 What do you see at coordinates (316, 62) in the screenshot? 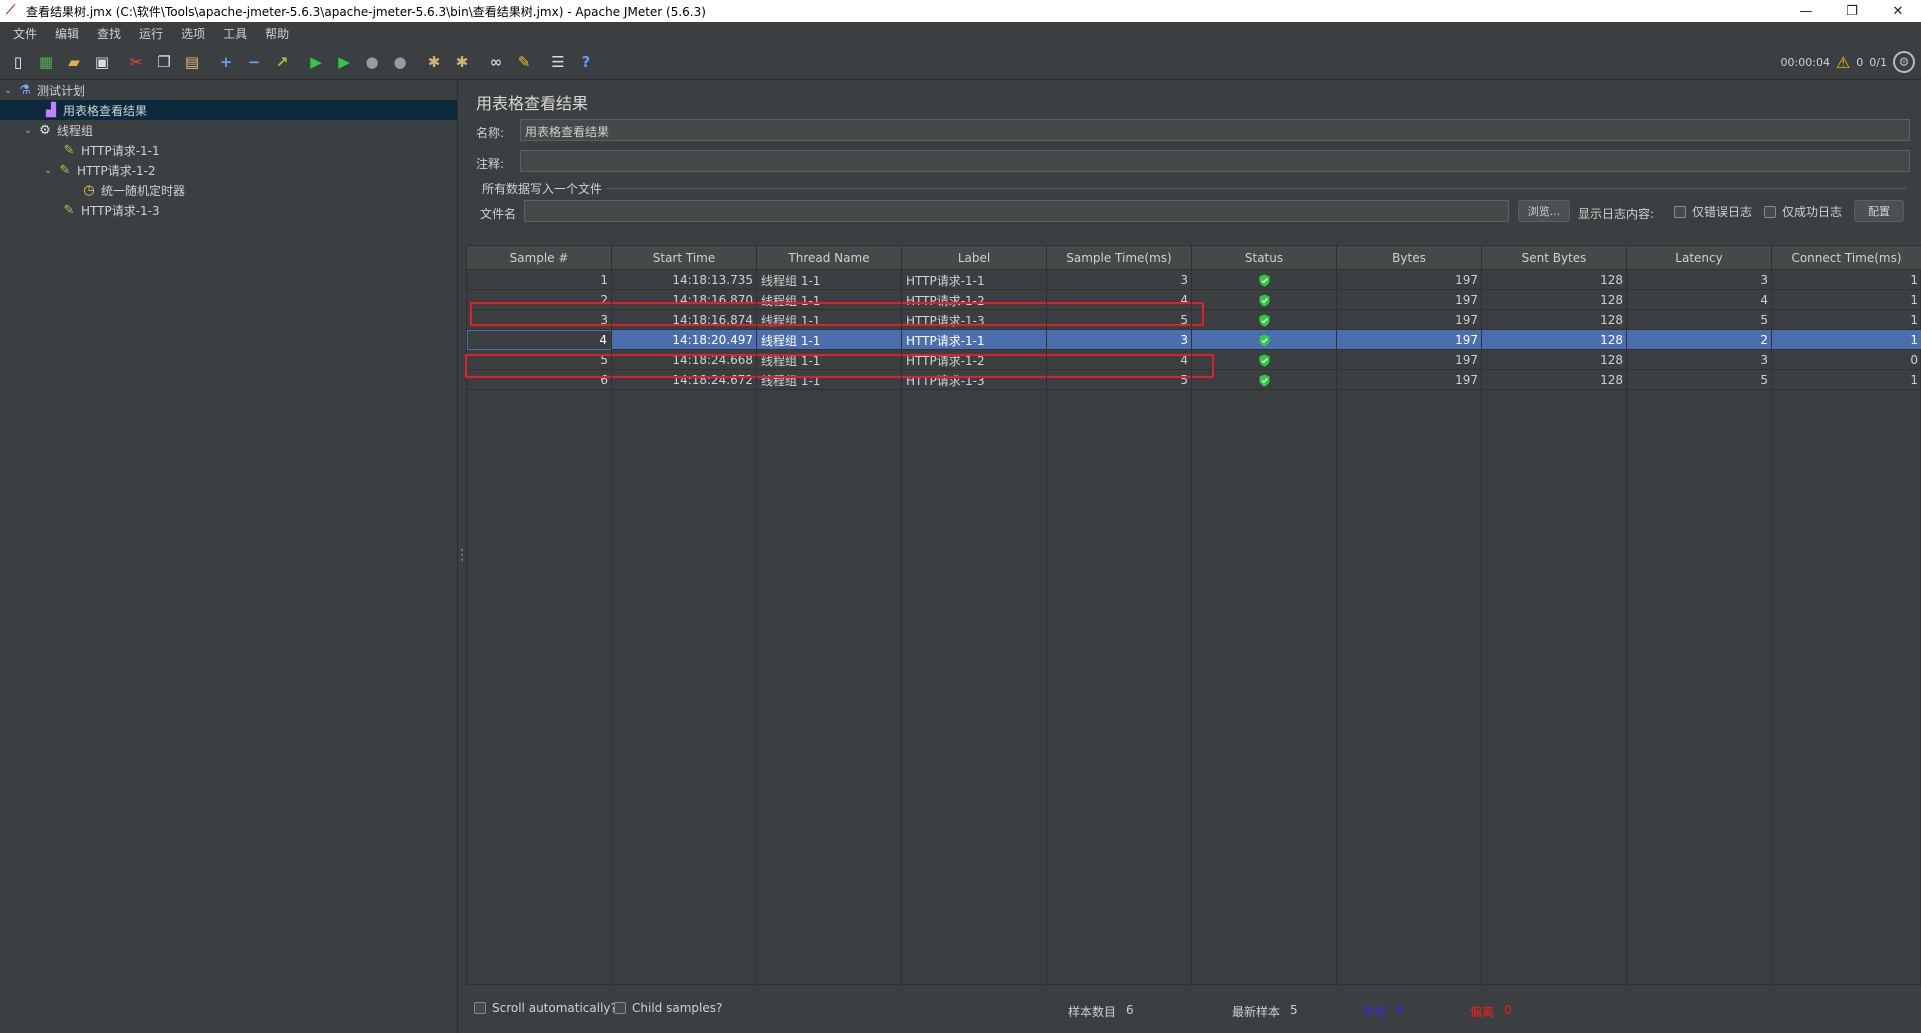
I see `start-icon: ▶` at bounding box center [316, 62].